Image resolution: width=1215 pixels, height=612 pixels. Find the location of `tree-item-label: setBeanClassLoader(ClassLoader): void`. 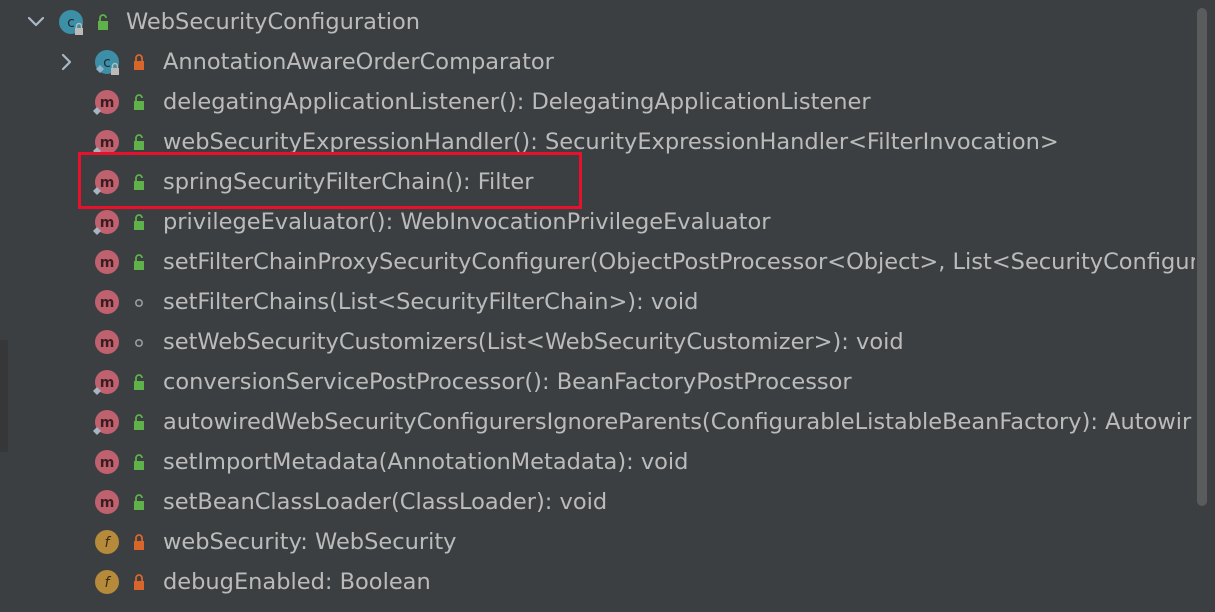

tree-item-label: setBeanClassLoader(ClassLoader): void is located at coordinates (385, 502).